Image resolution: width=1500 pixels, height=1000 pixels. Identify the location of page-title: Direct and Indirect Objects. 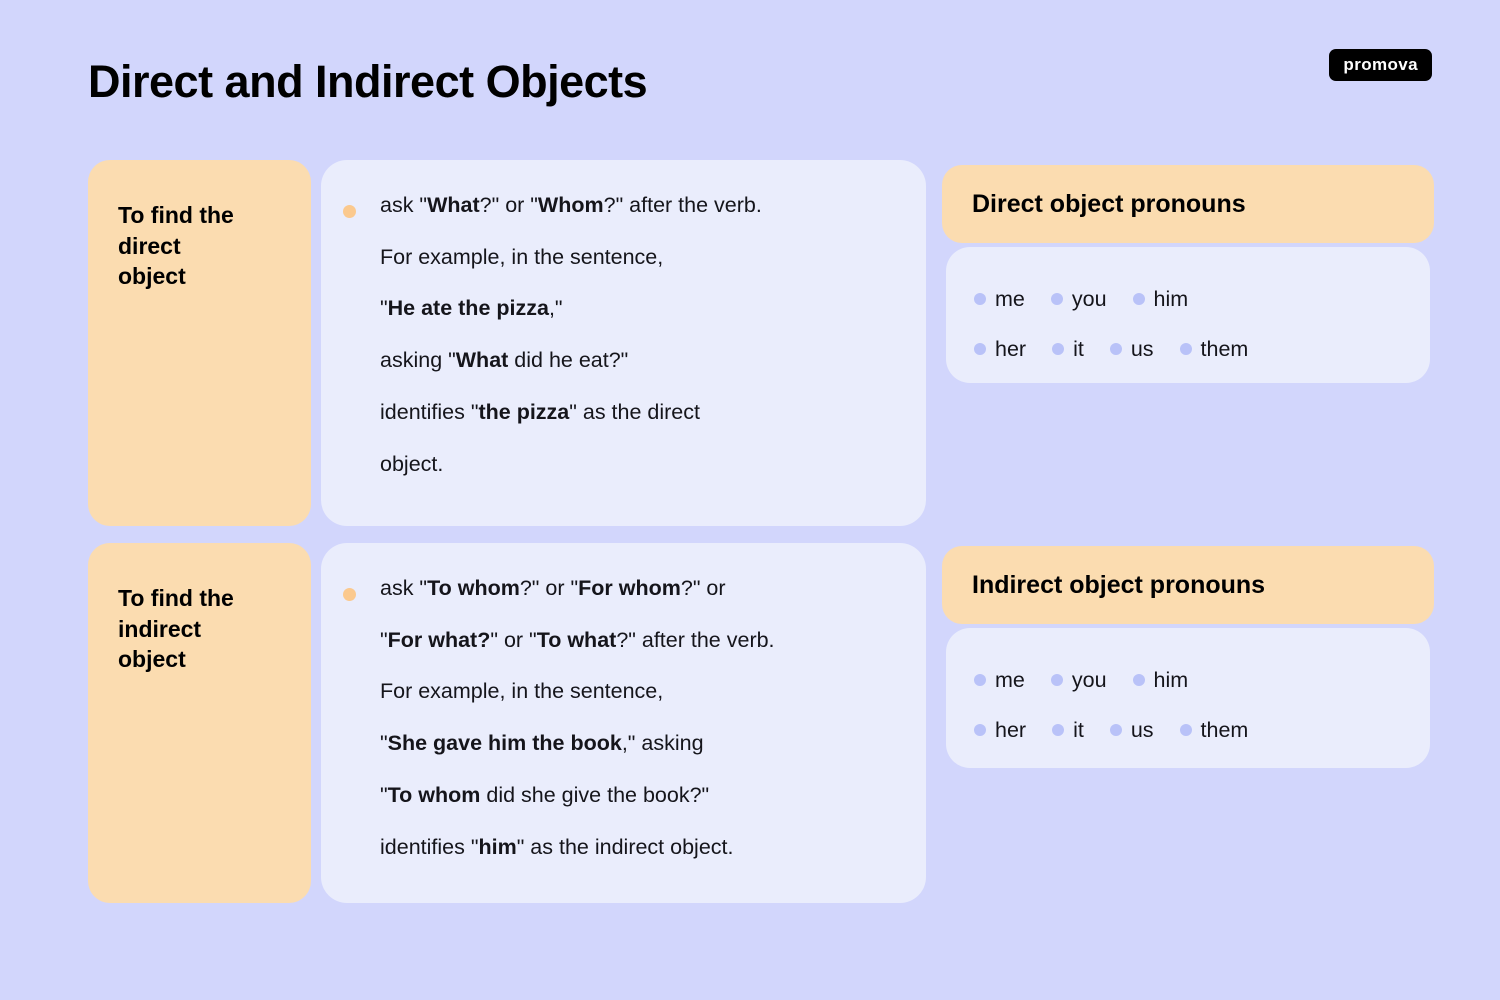
(368, 81).